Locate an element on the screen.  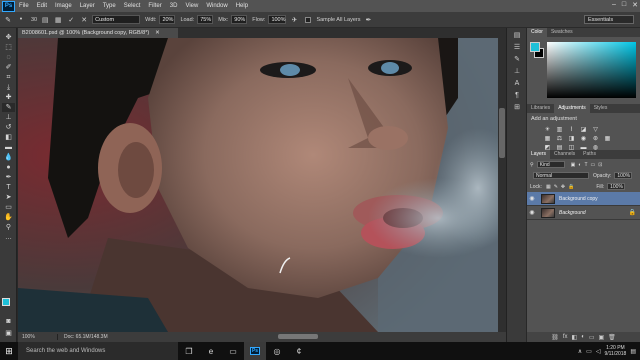
blend-mode-select: Normal is located at coordinates (561, 175).